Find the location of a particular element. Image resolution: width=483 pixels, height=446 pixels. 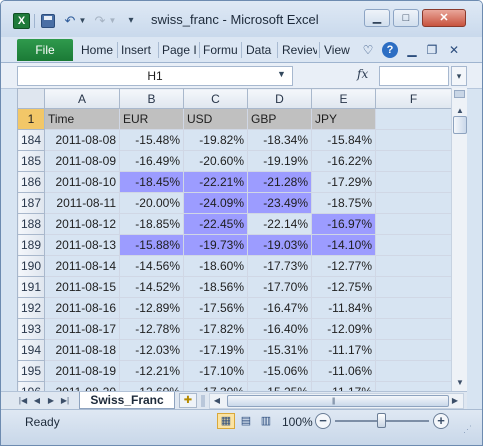

cell: -12.03% is located at coordinates (151, 350).